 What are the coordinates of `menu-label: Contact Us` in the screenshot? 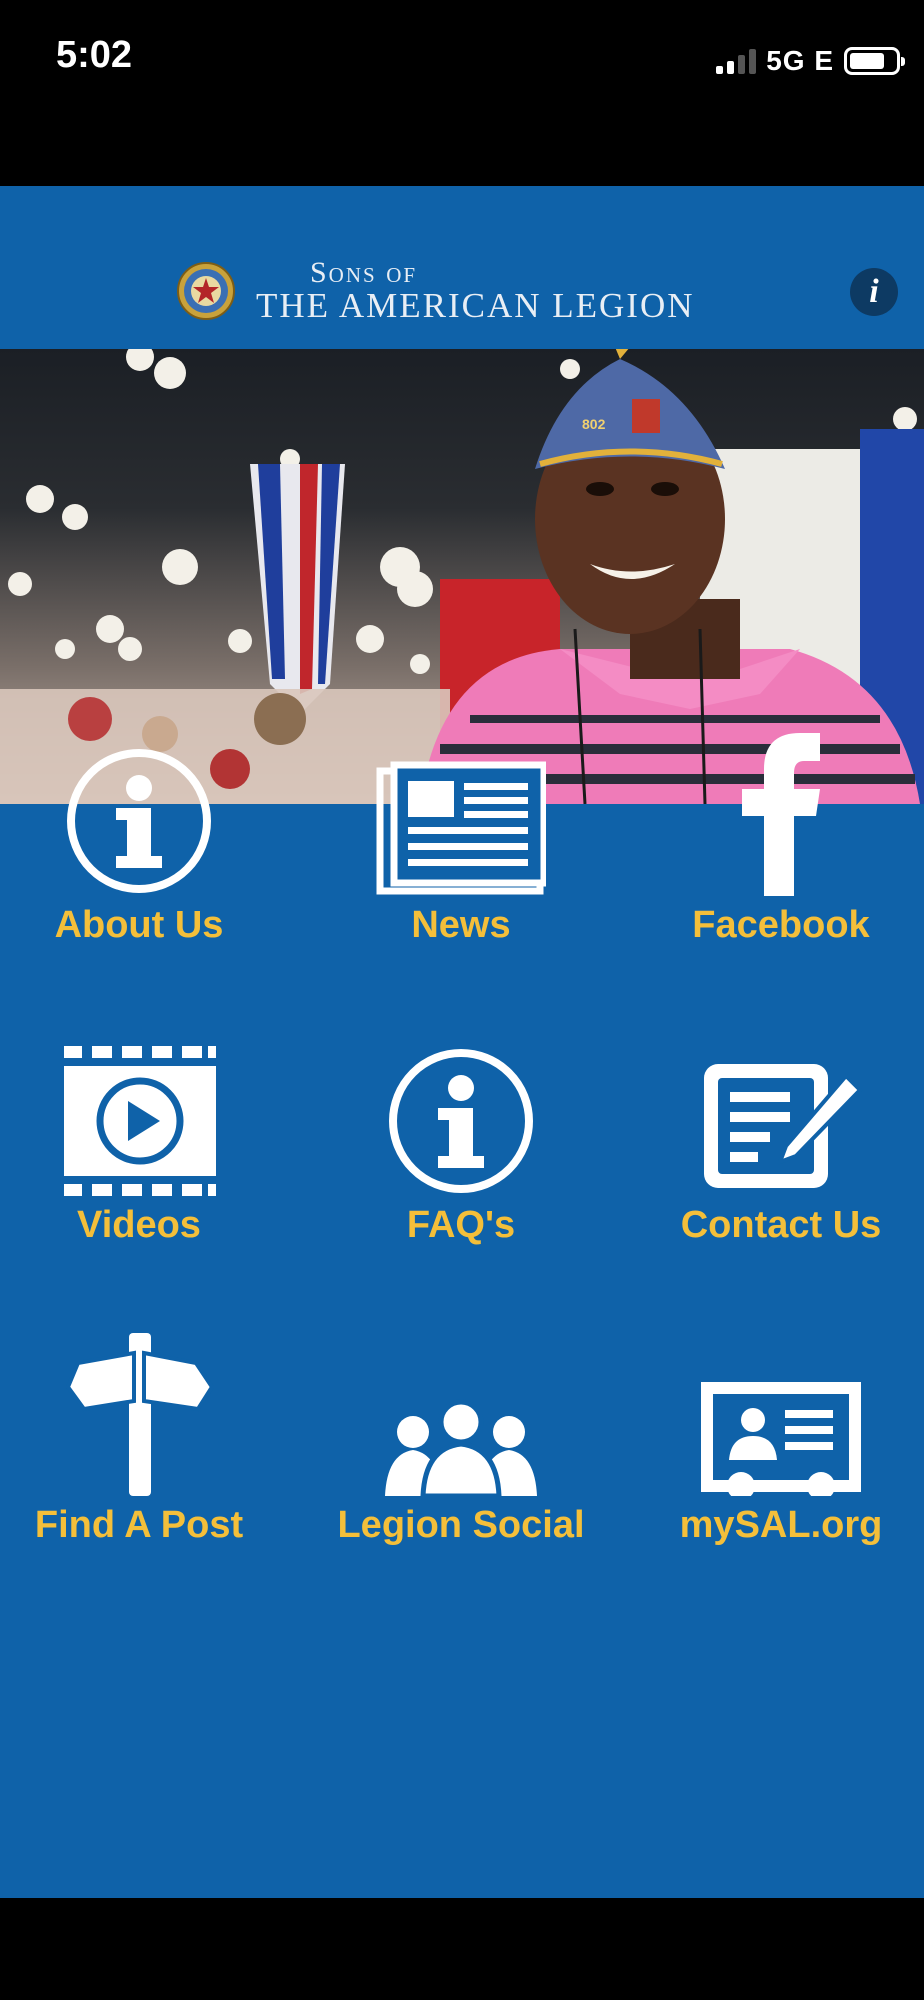 It's located at (781, 1225).